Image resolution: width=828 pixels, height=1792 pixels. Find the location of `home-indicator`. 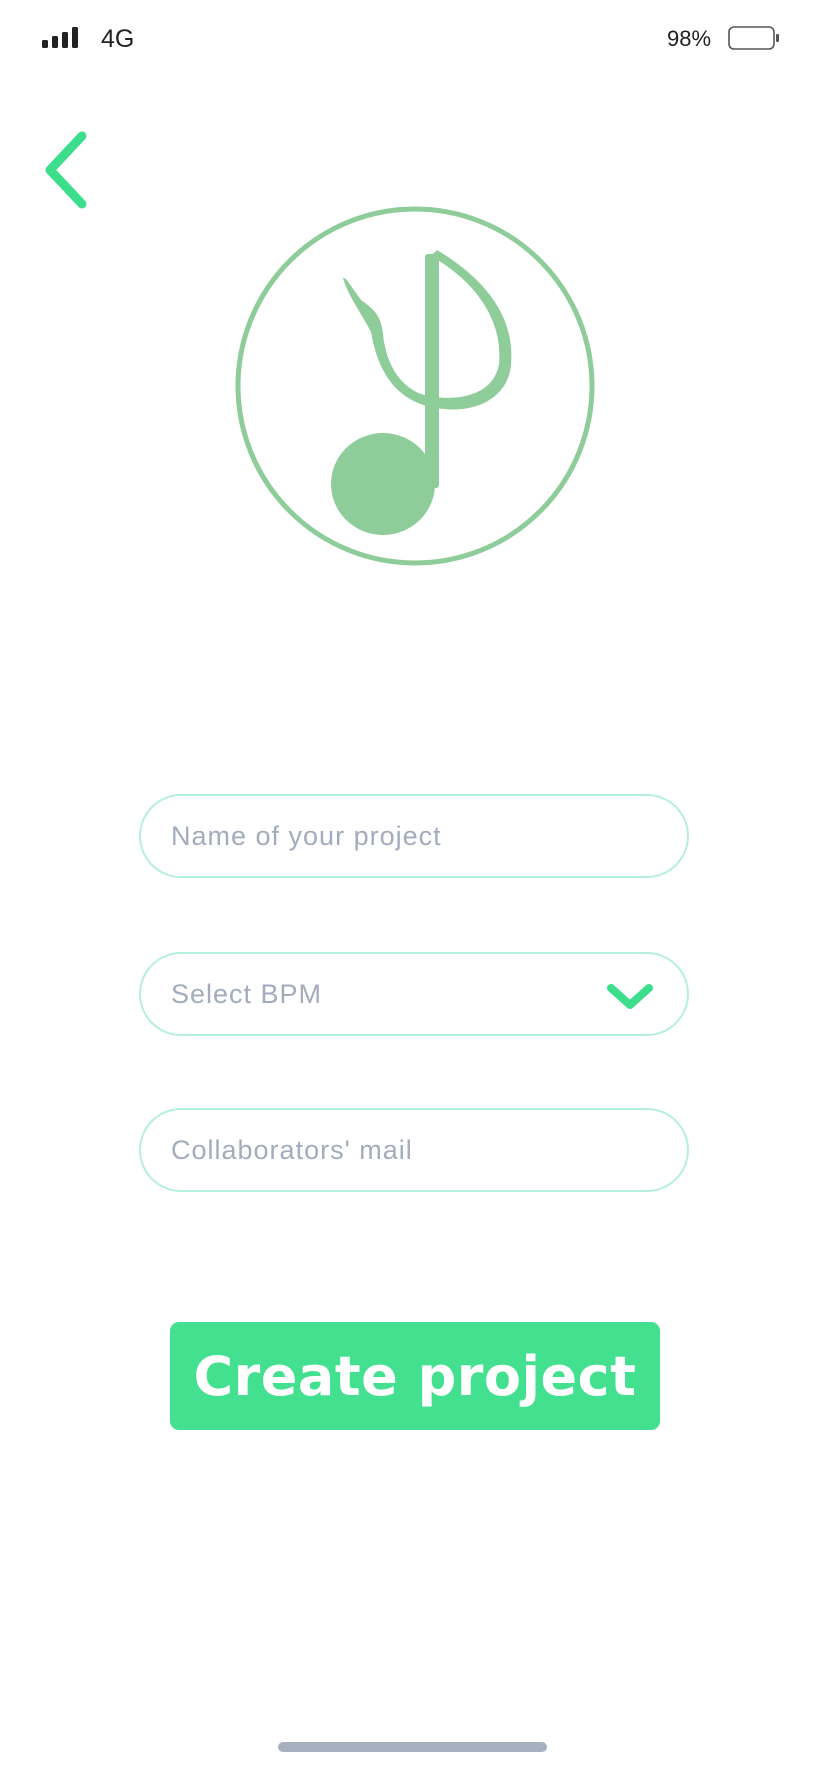

home-indicator is located at coordinates (412, 1747).